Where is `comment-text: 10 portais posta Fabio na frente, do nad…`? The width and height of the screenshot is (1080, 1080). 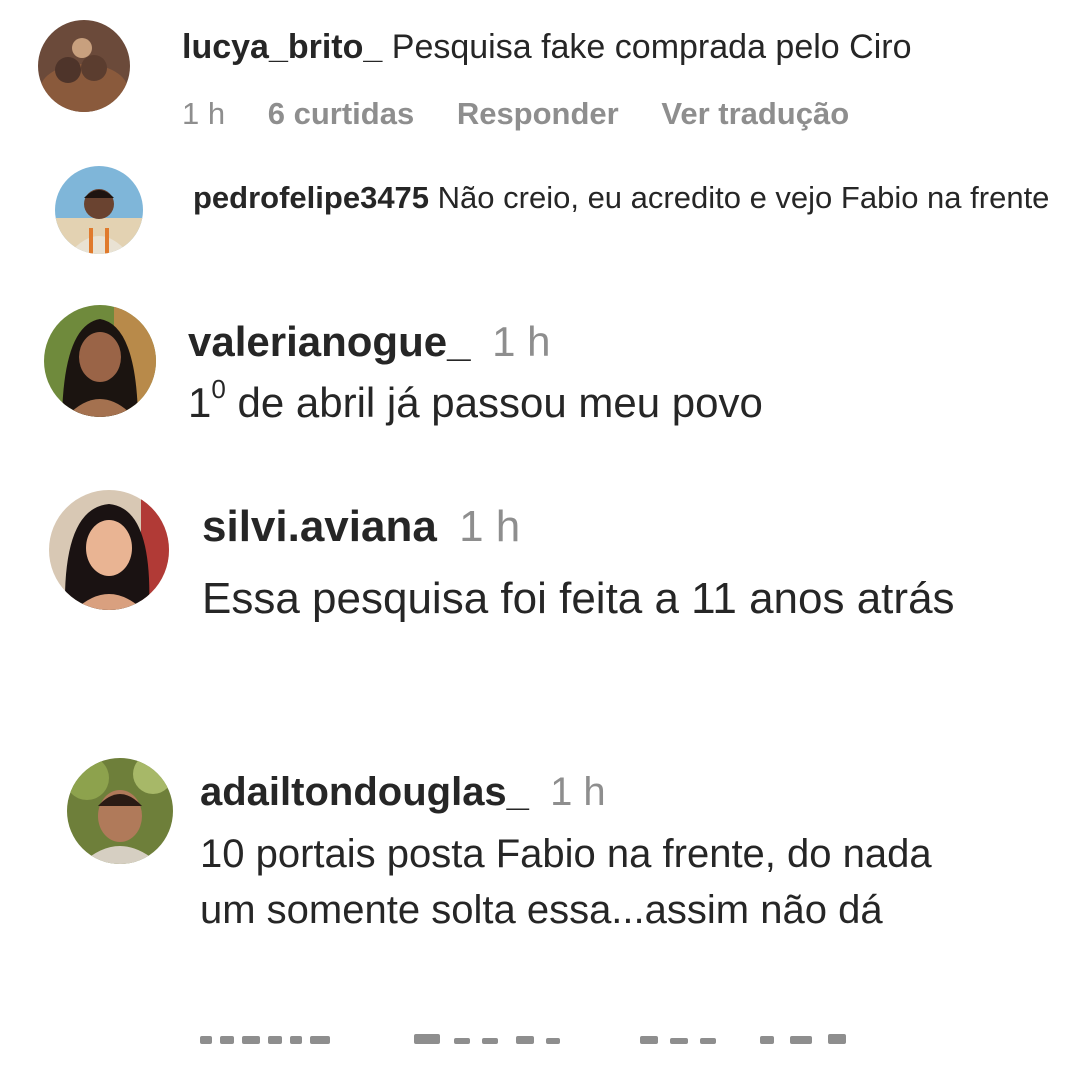
comment-text: 10 portais posta Fabio na frente, do nad… is located at coordinates (566, 882).